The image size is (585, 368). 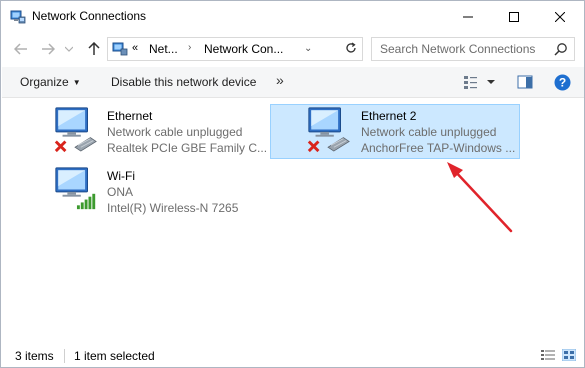 What do you see at coordinates (130, 116) in the screenshot?
I see `connection-name: Ethernet` at bounding box center [130, 116].